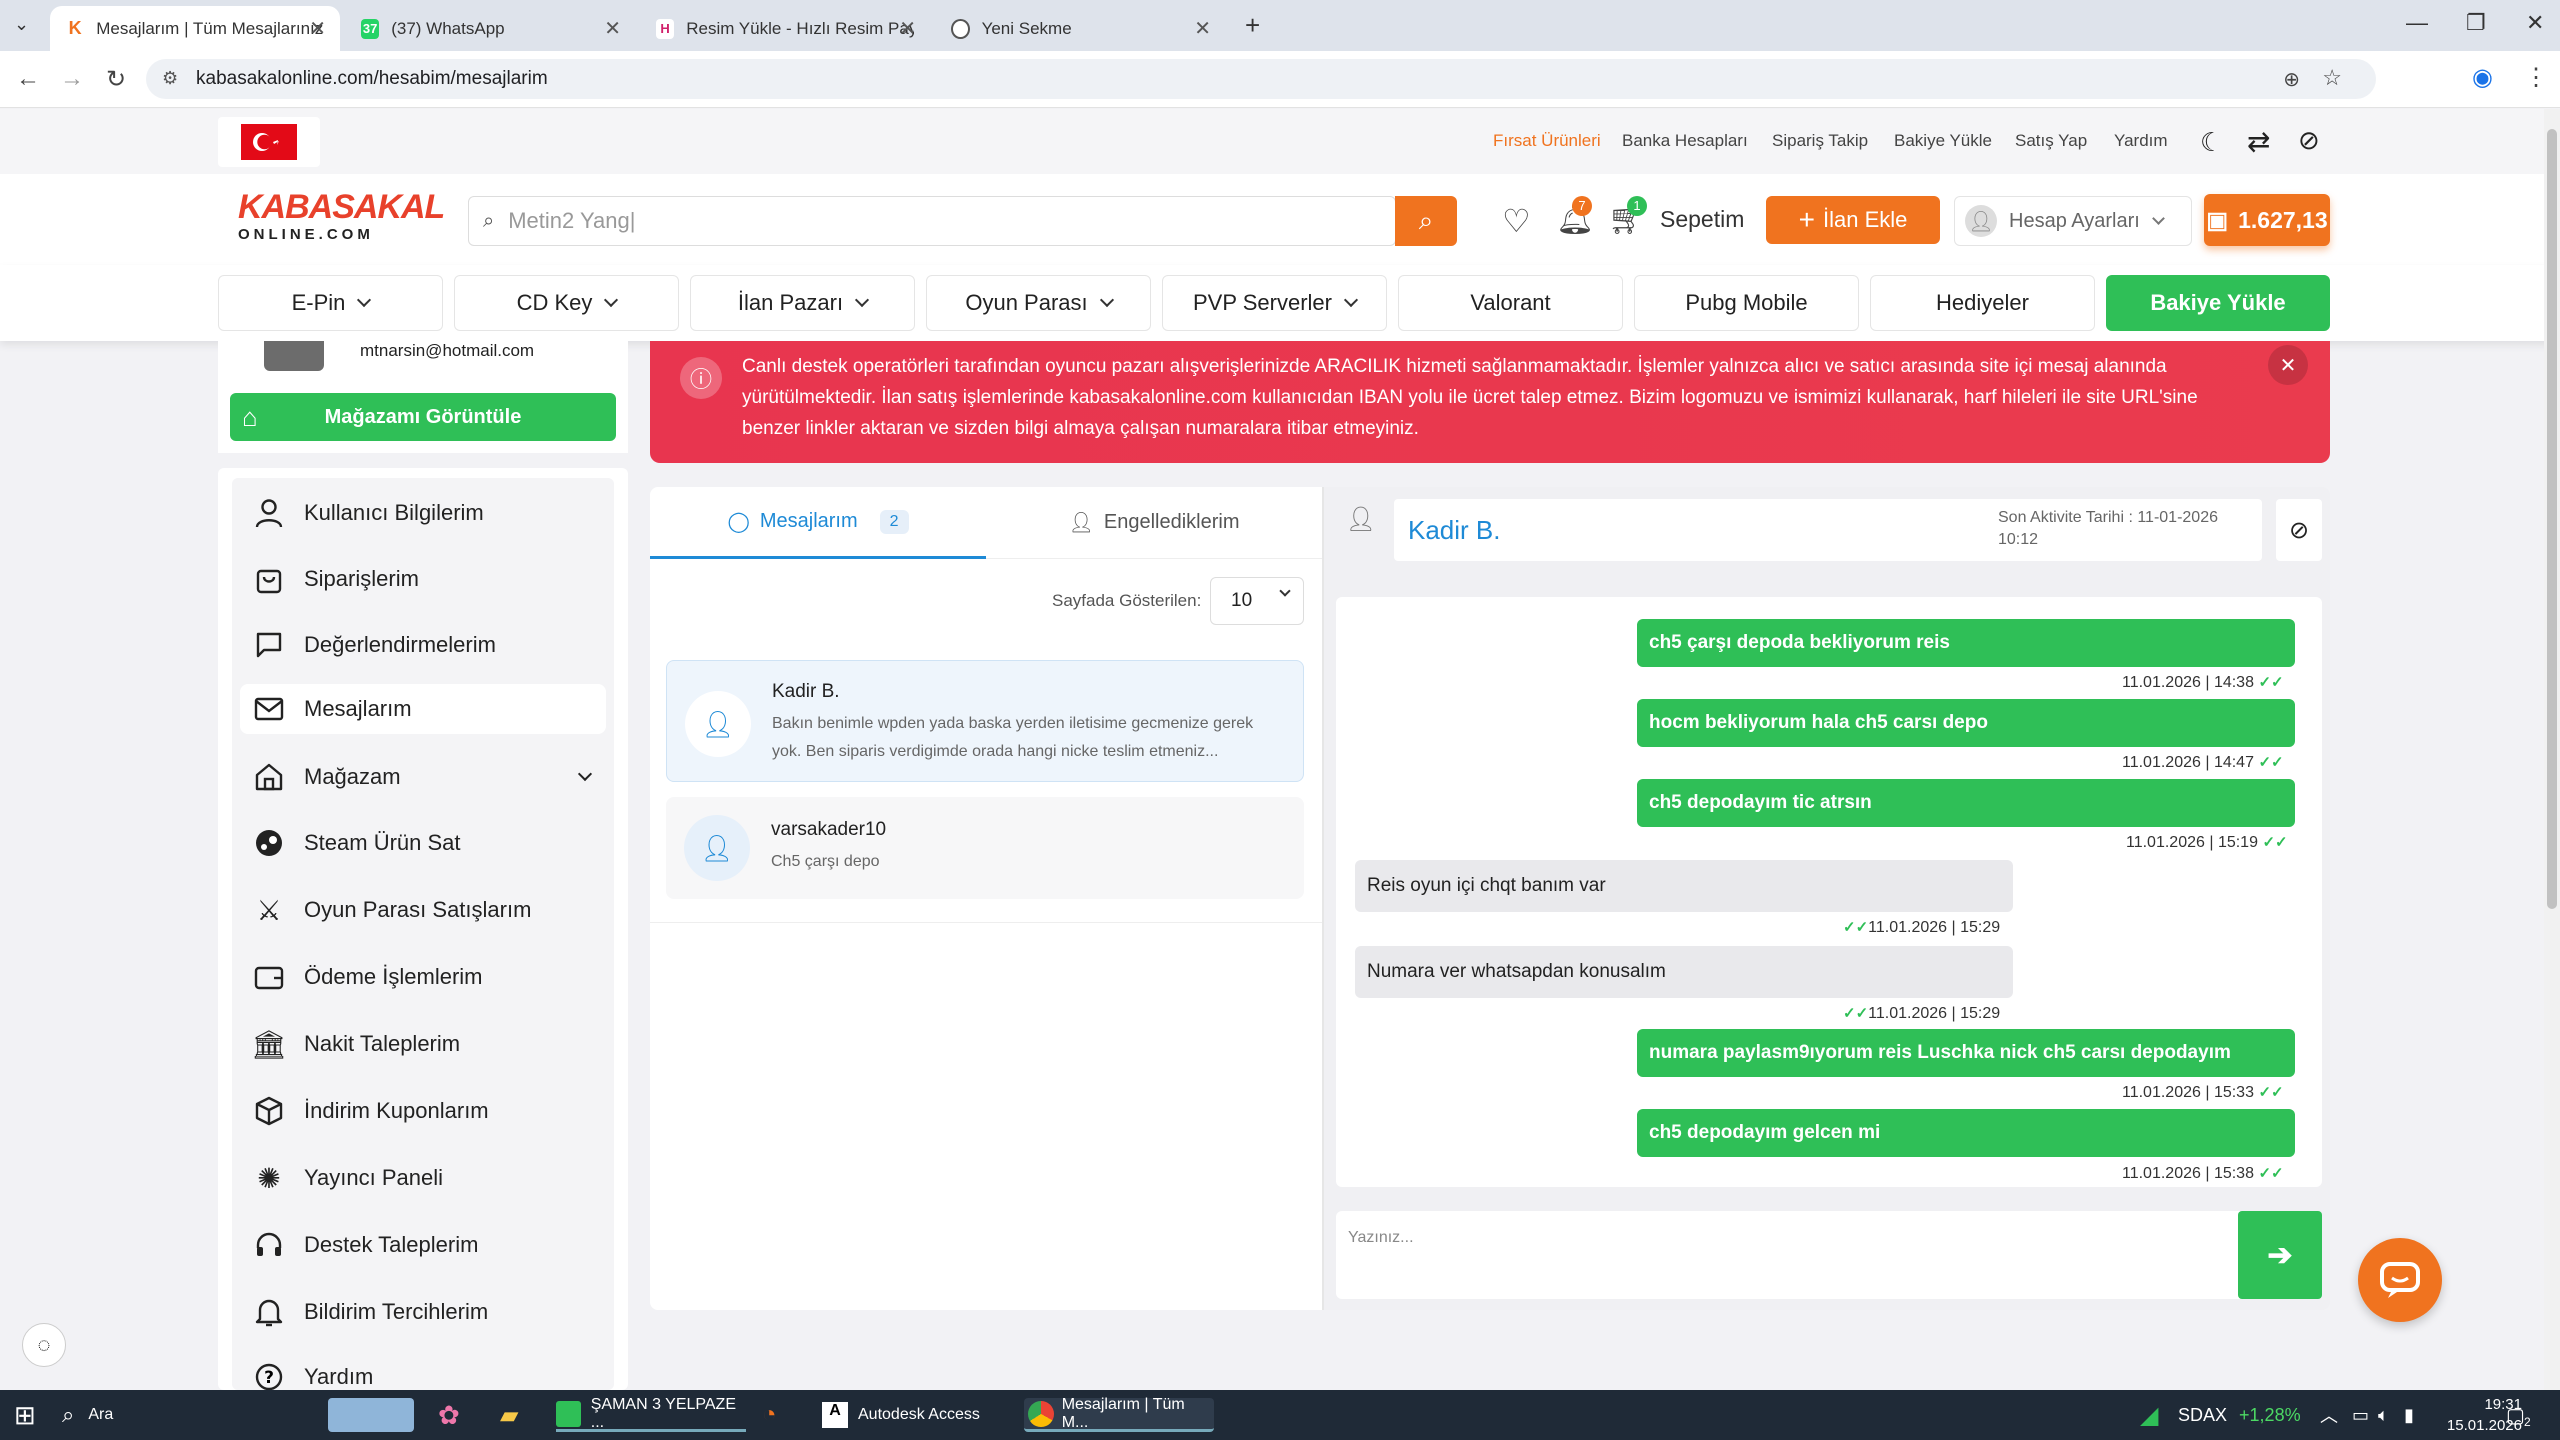 The image size is (2560, 1440). Describe the element at coordinates (2267, 220) in the screenshot. I see `balance-button: ▣ 1.627,13` at that location.